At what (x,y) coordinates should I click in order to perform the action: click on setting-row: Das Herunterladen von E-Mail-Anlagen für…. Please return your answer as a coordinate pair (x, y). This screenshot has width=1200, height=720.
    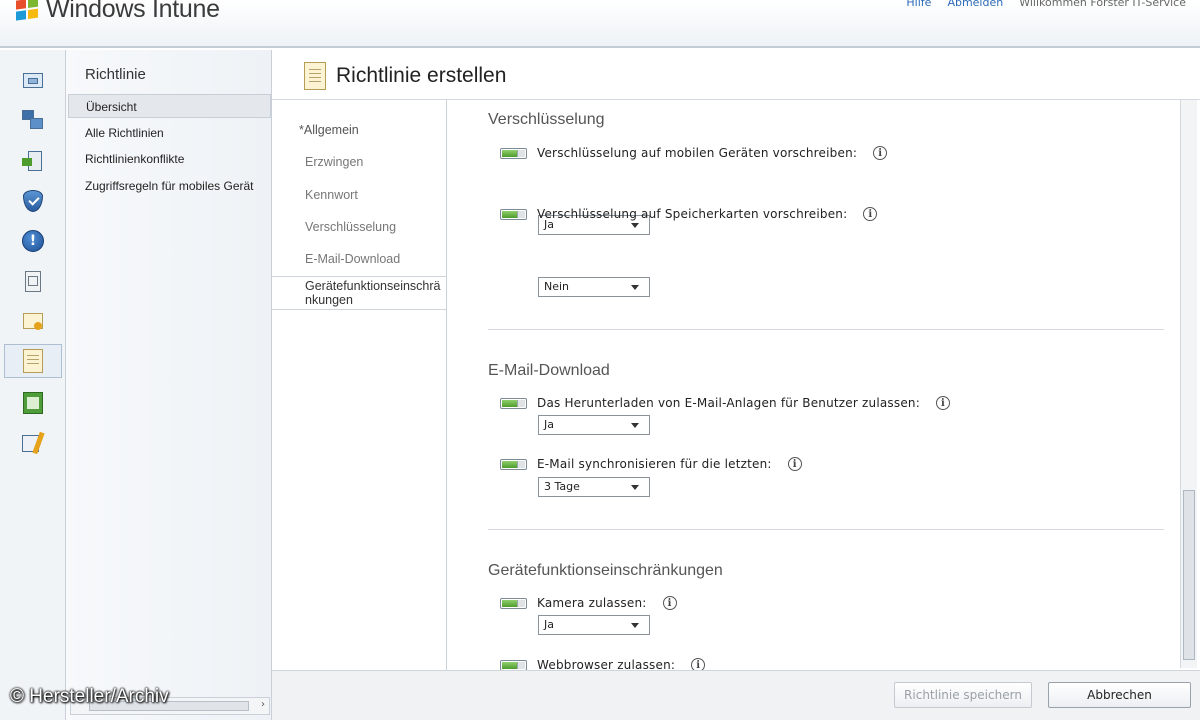
    Looking at the image, I should click on (725, 403).